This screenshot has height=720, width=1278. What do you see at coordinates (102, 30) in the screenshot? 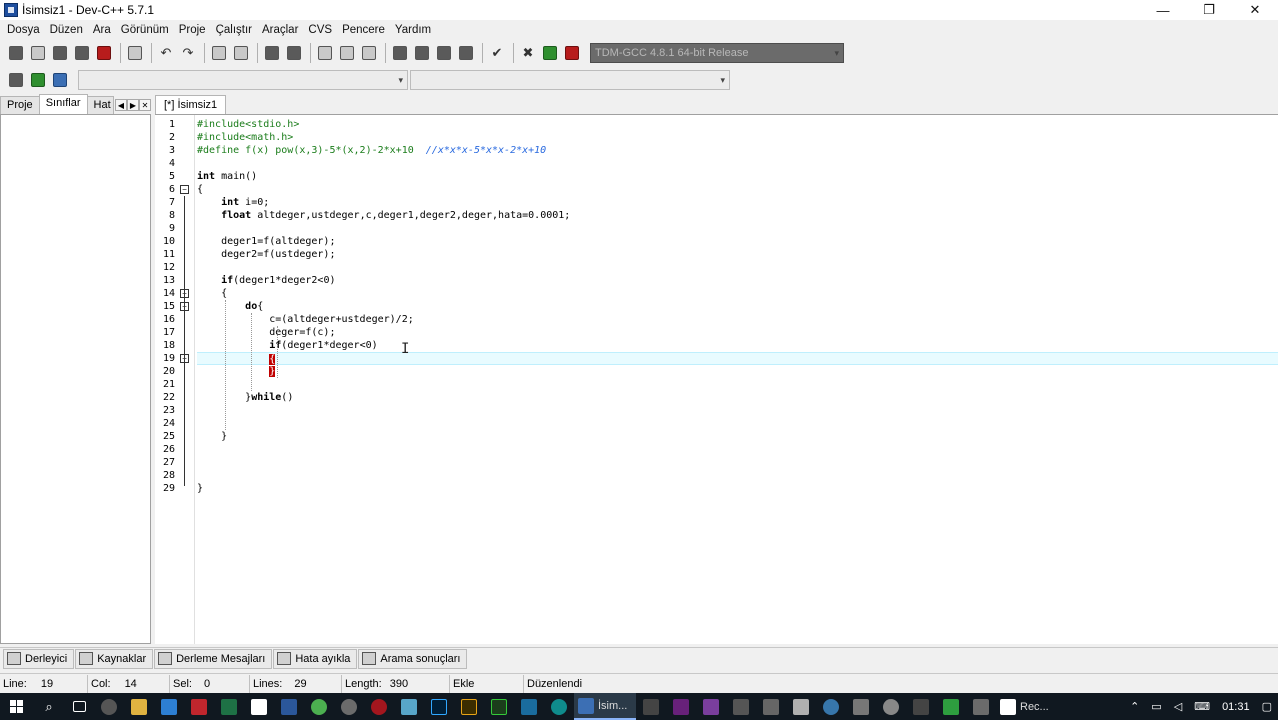
I see `menu-ara: Ara` at bounding box center [102, 30].